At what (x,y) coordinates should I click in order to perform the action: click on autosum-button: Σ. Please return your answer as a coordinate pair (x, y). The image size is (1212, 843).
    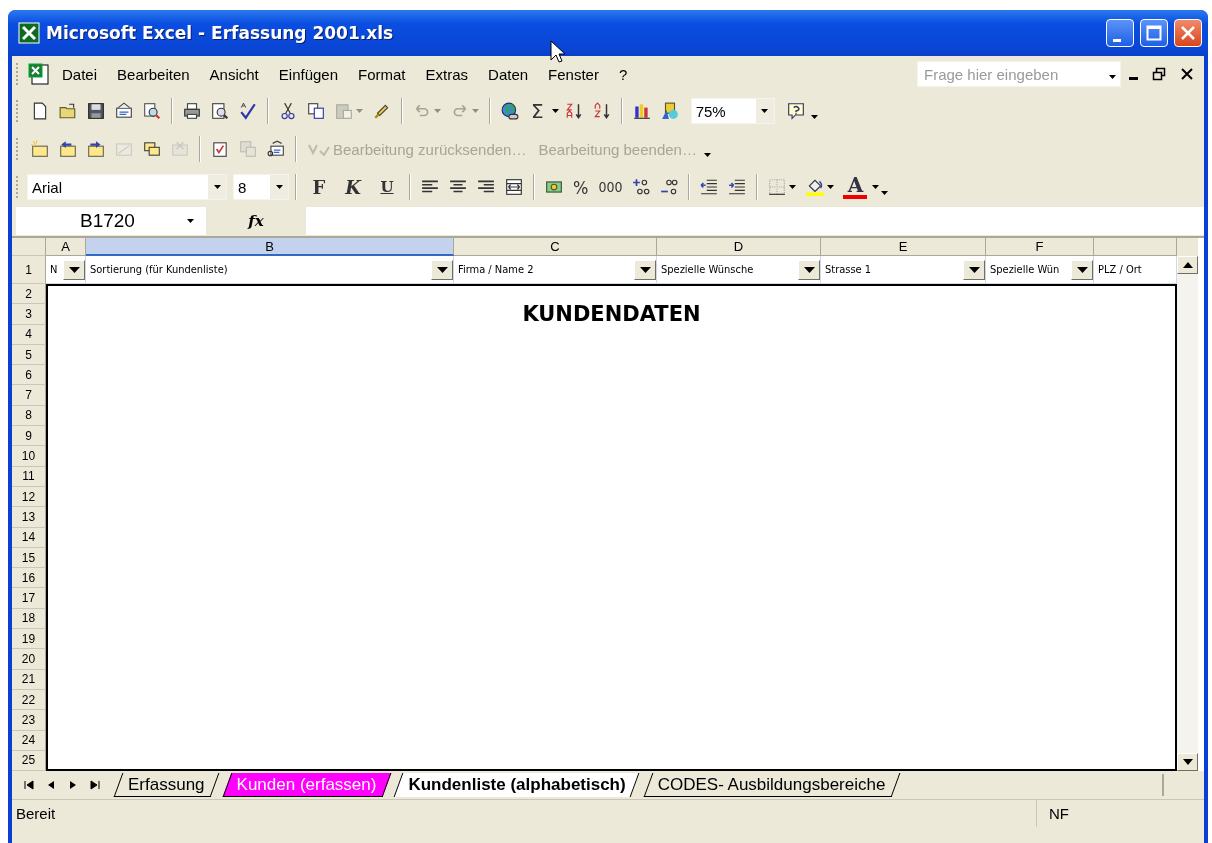
    Looking at the image, I should click on (537, 111).